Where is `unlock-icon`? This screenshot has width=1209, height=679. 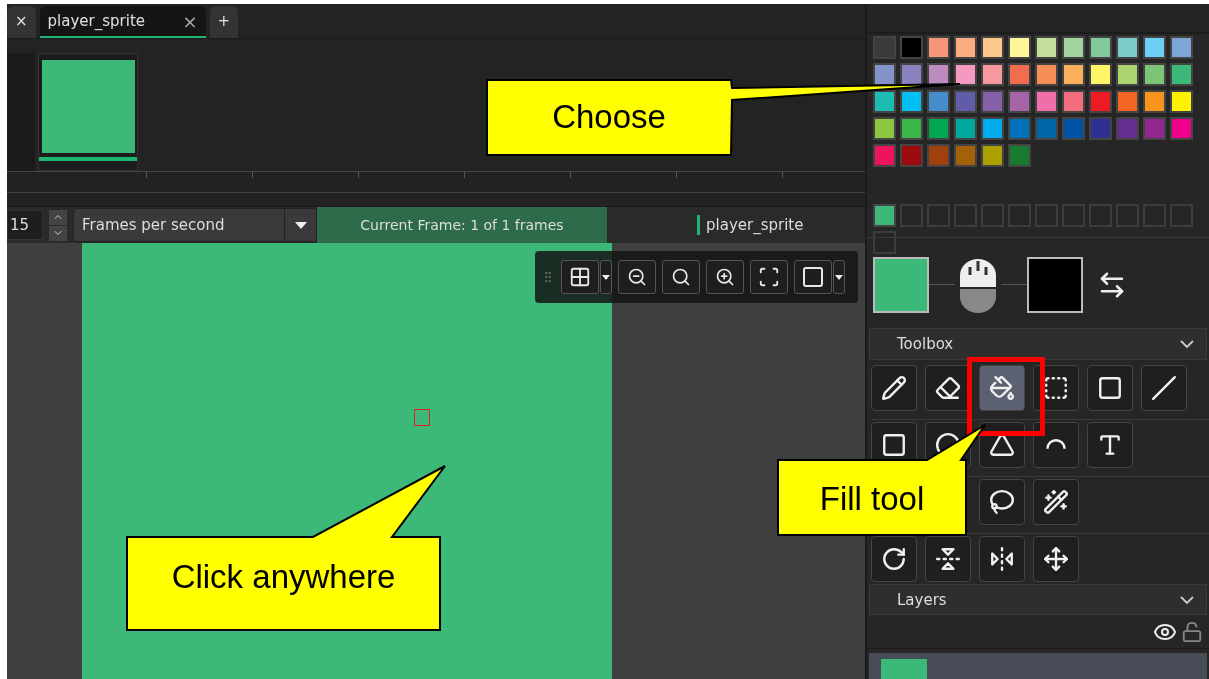 unlock-icon is located at coordinates (1192, 631).